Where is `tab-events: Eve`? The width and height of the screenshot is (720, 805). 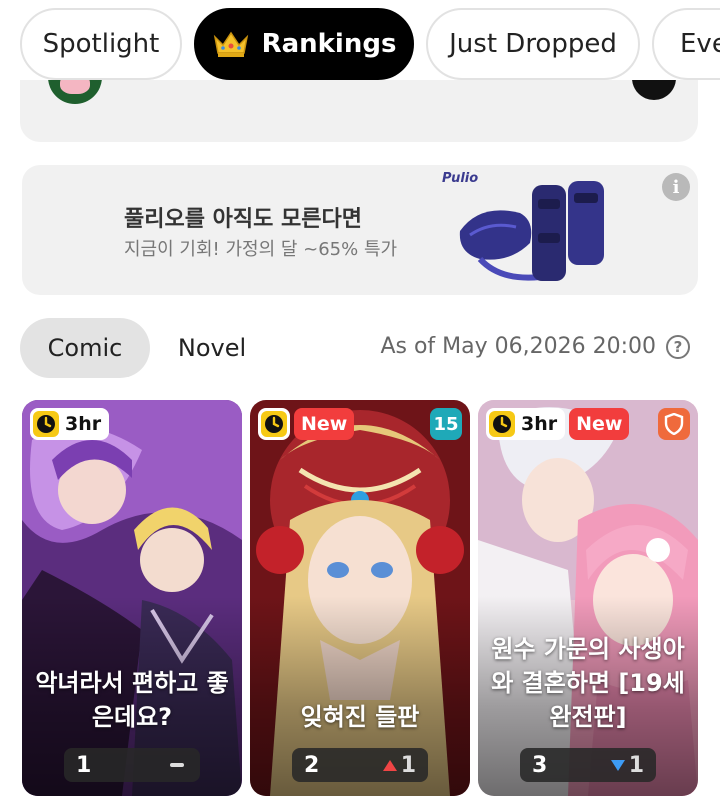 tab-events: Eve is located at coordinates (686, 44).